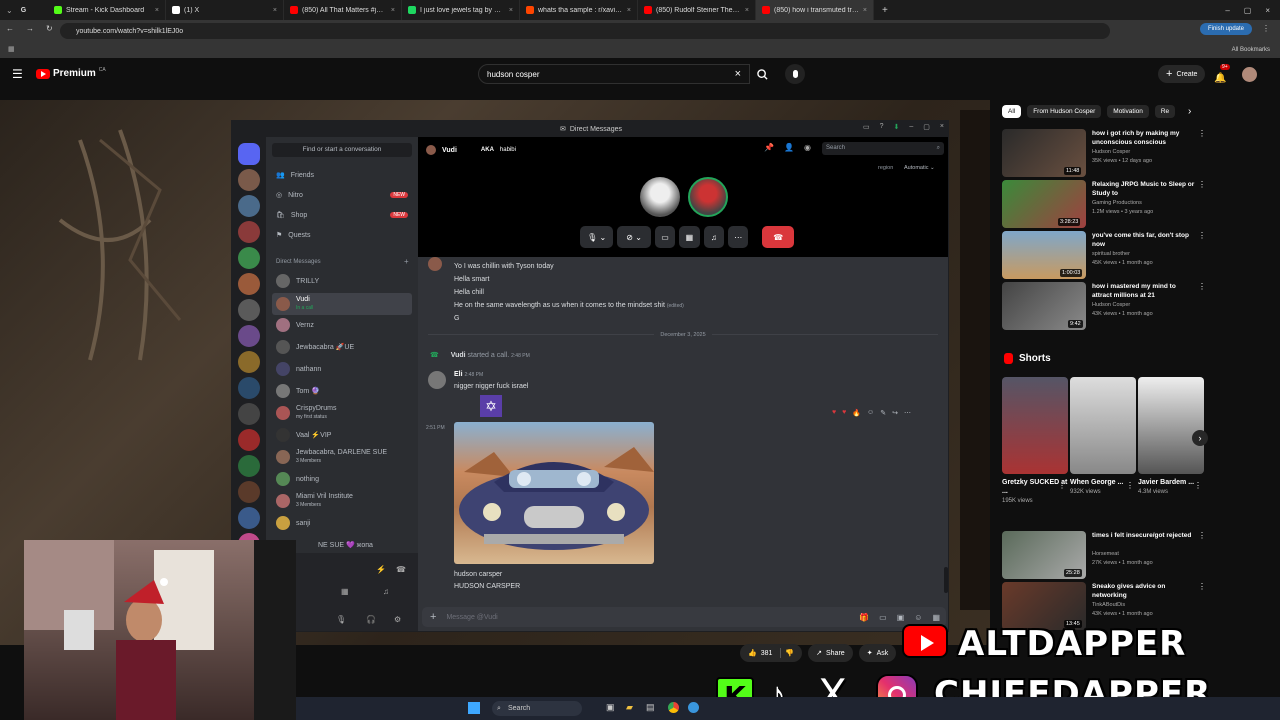 Image resolution: width=1280 pixels, height=720 pixels. Describe the element at coordinates (342, 235) in the screenshot. I see `nav-quests: ⚑ Quests` at that location.